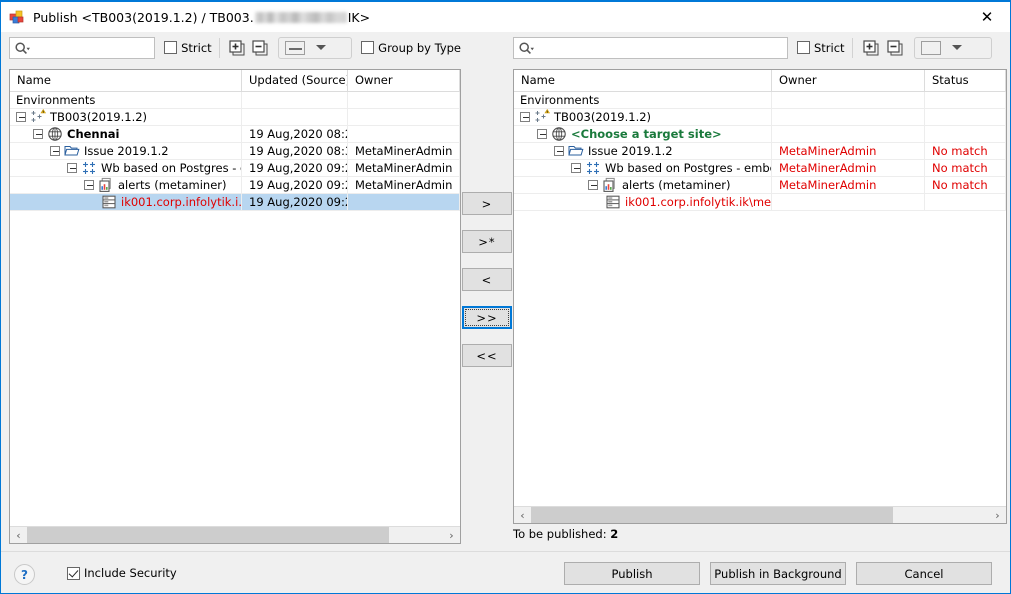 The width and height of the screenshot is (1011, 594). I want to click on left-search-input, so click(84, 47).